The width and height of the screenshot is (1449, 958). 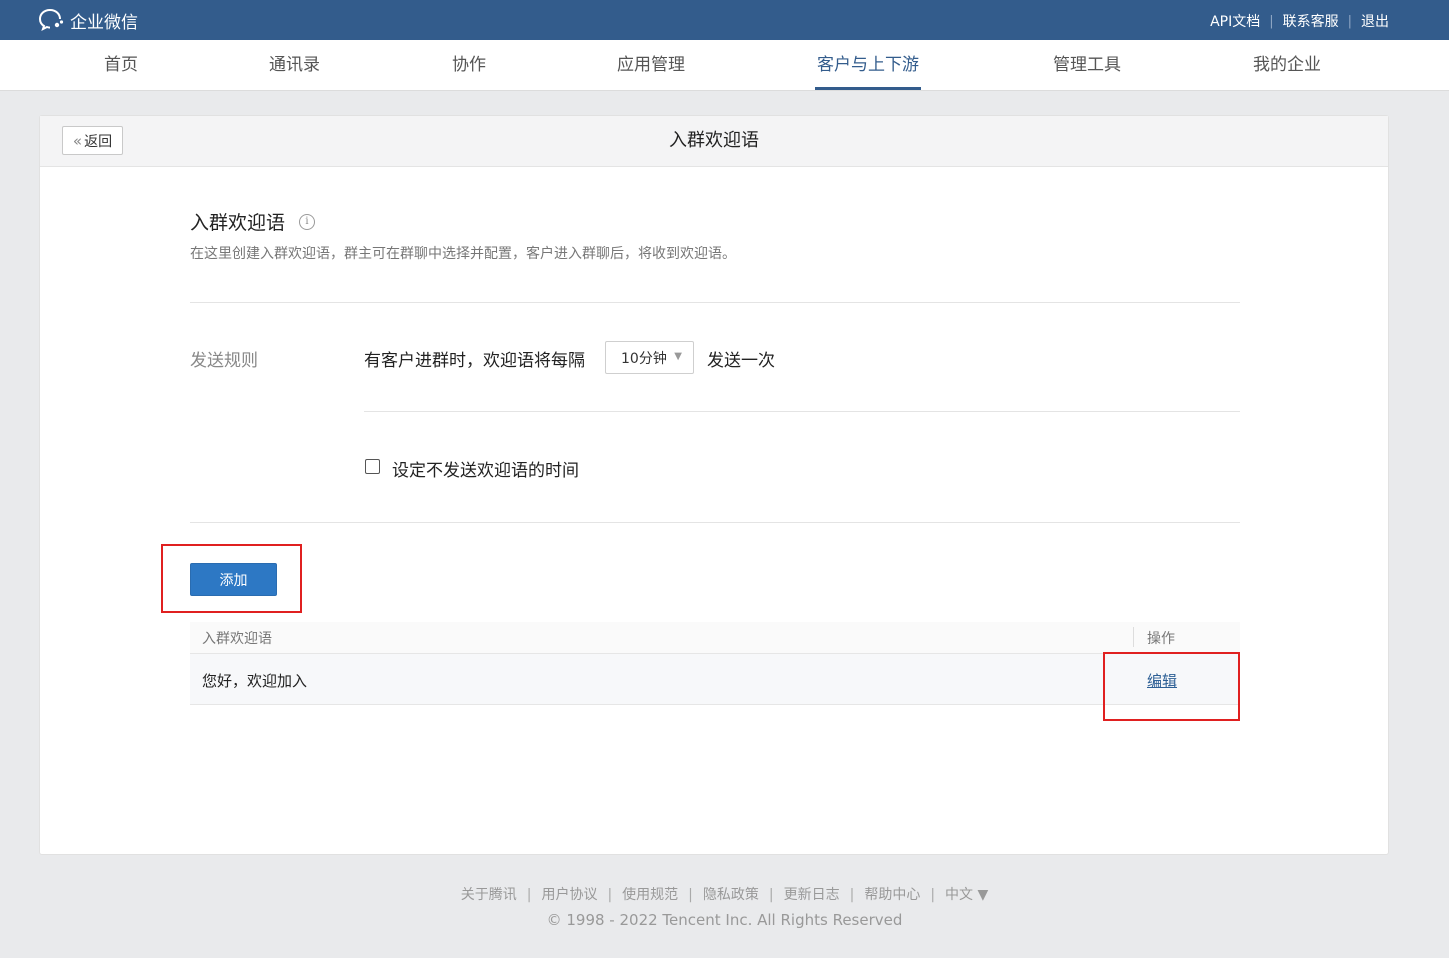 I want to click on main-nav: 首页 通讯录 协作 应用管理 客户与上下游 管理工具 我的企业, so click(x=724, y=65).